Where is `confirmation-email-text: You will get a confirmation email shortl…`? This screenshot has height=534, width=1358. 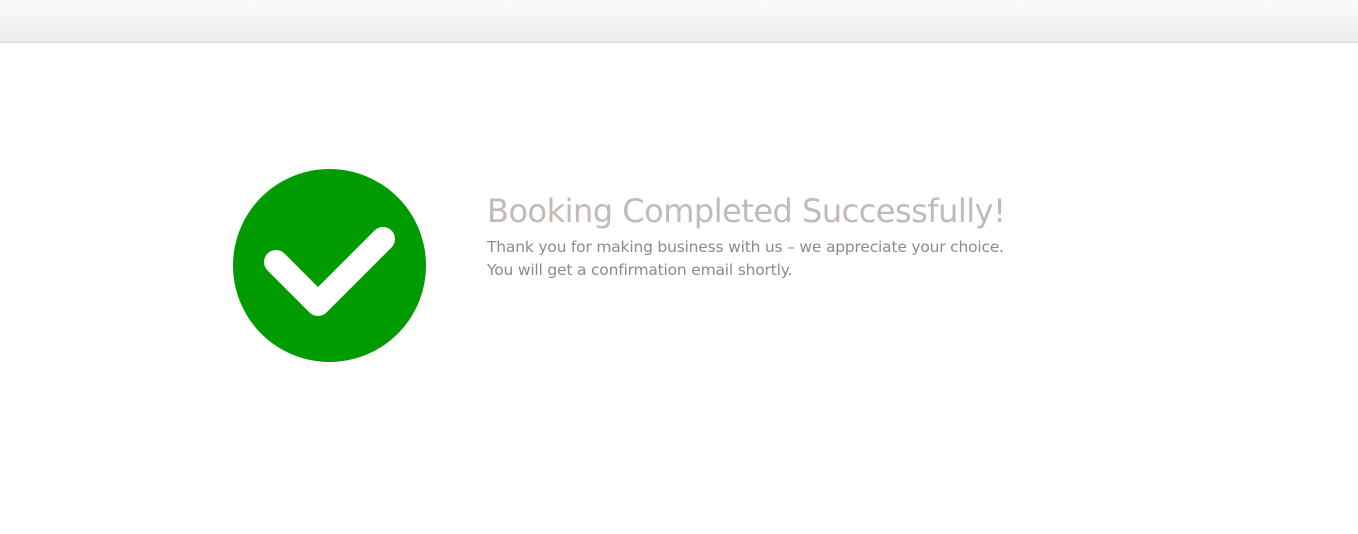
confirmation-email-text: You will get a confirmation email shortl… is located at coordinates (640, 270).